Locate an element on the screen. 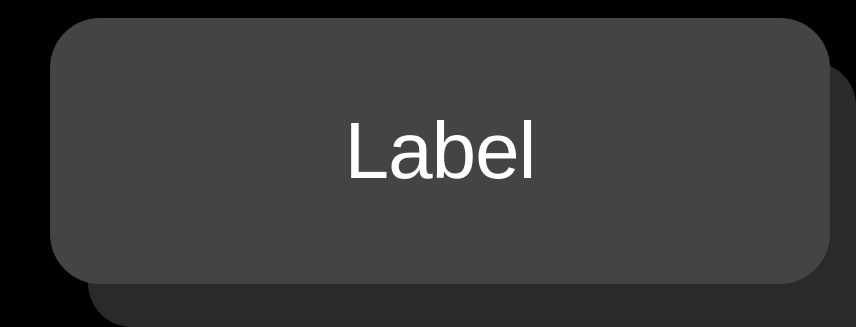  button-label: Label is located at coordinates (440, 150).